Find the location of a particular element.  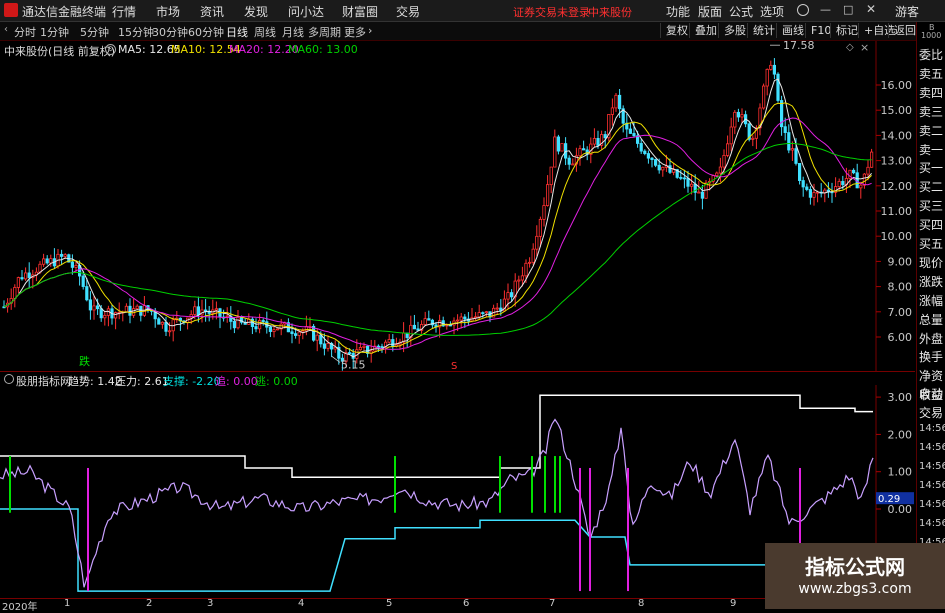

y-tick-label: 16.00 is located at coordinates (897, 85).